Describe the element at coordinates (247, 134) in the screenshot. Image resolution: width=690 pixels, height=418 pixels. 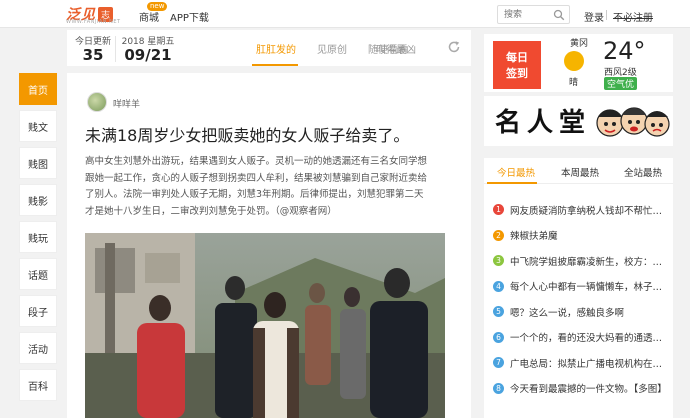
I see `article-title: 未满18周岁少女把贩卖她的女人贩子给卖了。` at that location.